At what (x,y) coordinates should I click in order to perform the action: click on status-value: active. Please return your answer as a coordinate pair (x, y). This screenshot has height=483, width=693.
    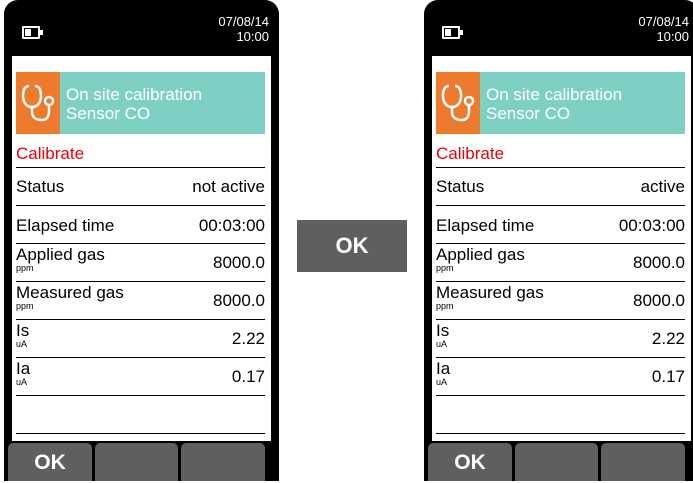
    Looking at the image, I should click on (662, 186).